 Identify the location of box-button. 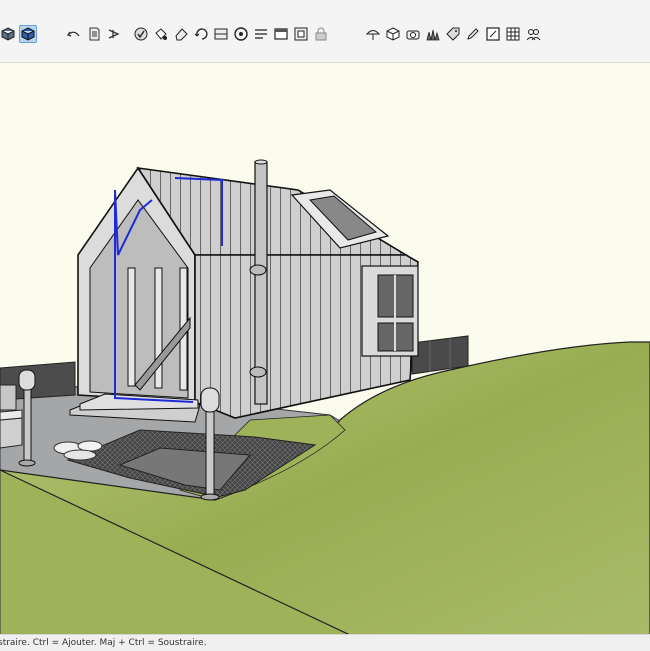
(393, 34).